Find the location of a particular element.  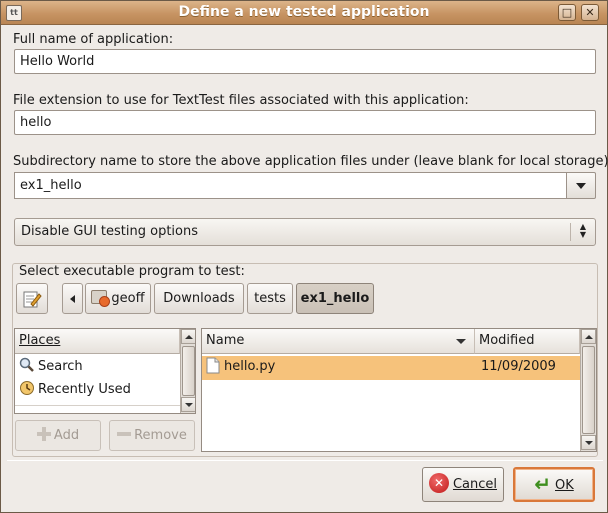

subdir-dropdown-button is located at coordinates (581, 185).